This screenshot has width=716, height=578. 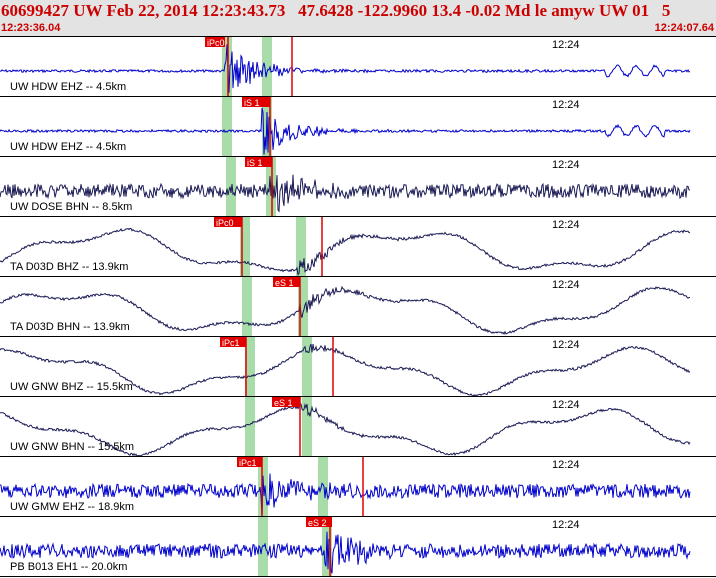 What do you see at coordinates (31, 28) in the screenshot?
I see `start-time: 12:23:36.04` at bounding box center [31, 28].